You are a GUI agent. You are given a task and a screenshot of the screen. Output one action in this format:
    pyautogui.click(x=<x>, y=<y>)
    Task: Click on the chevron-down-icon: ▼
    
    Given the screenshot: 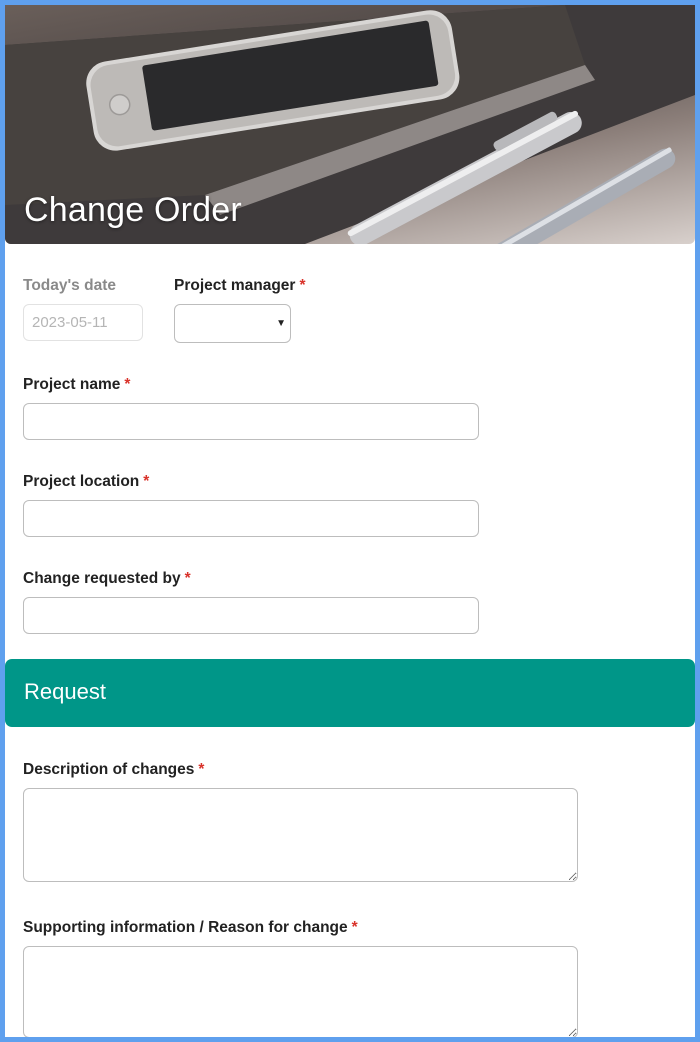 What is the action you would take?
    pyautogui.click(x=281, y=323)
    